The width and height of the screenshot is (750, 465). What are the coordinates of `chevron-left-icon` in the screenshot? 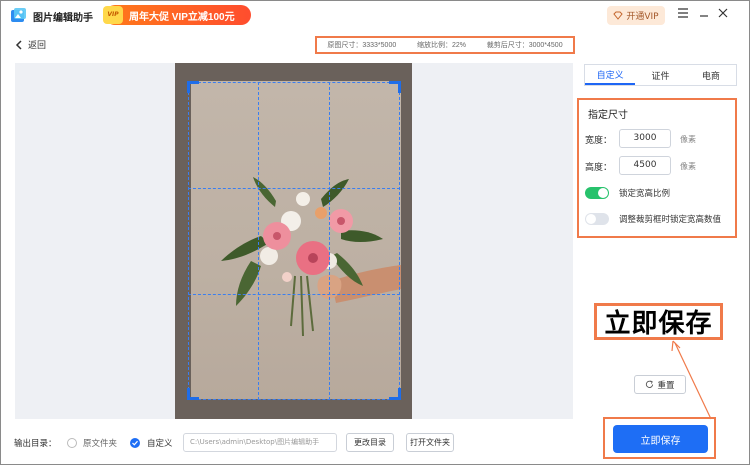 It's located at (18, 44).